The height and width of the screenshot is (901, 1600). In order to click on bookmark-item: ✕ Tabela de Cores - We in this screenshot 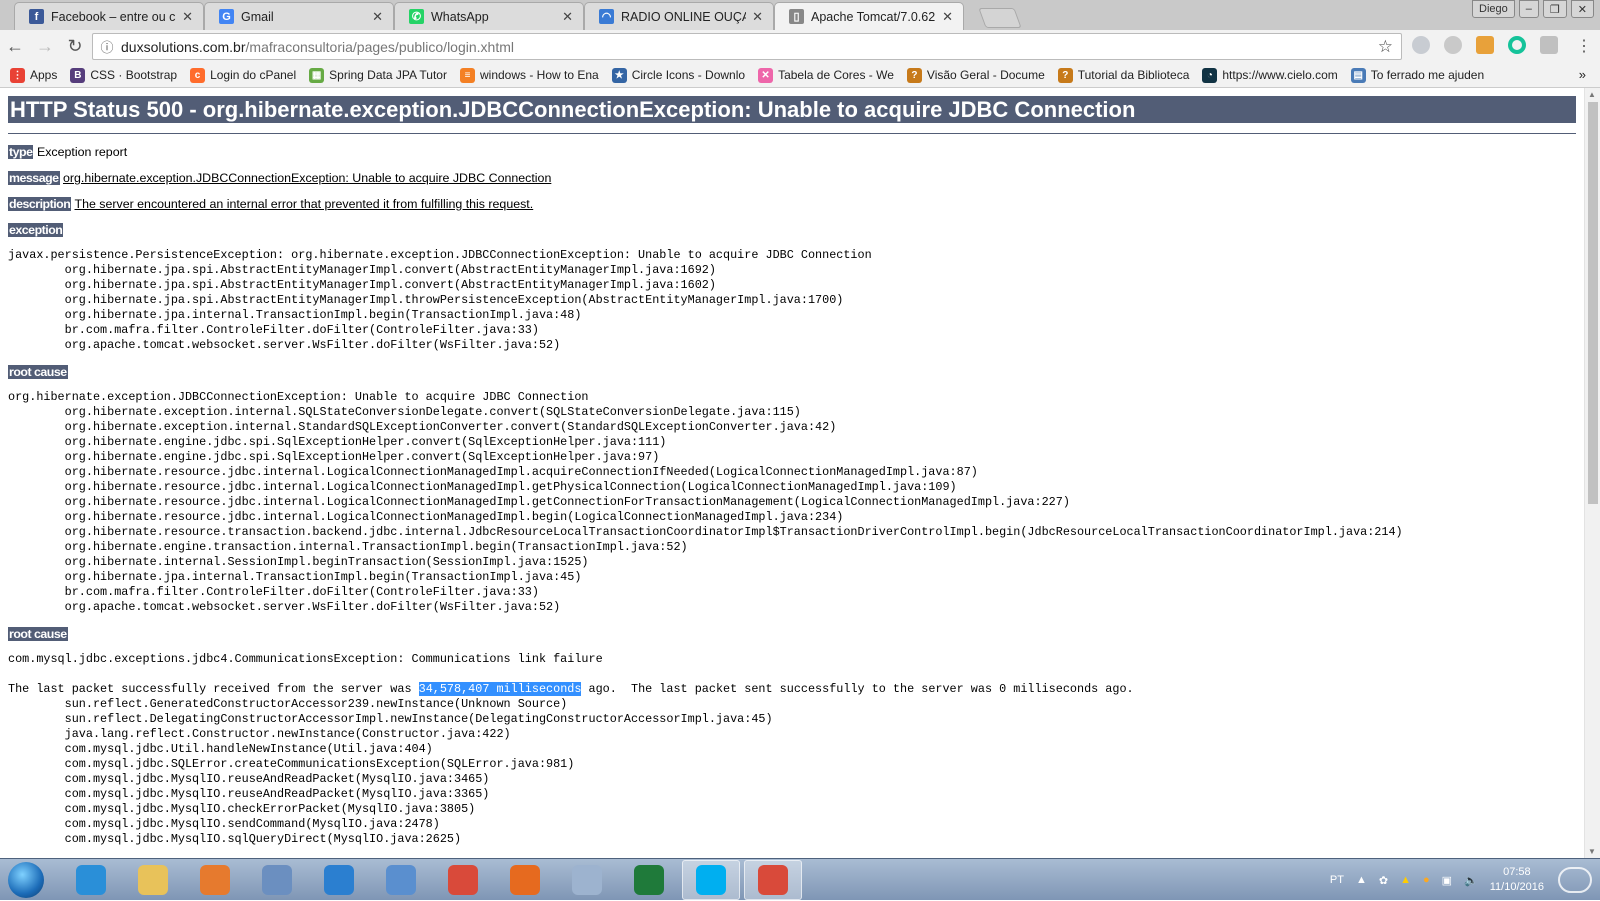, I will do `click(826, 75)`.